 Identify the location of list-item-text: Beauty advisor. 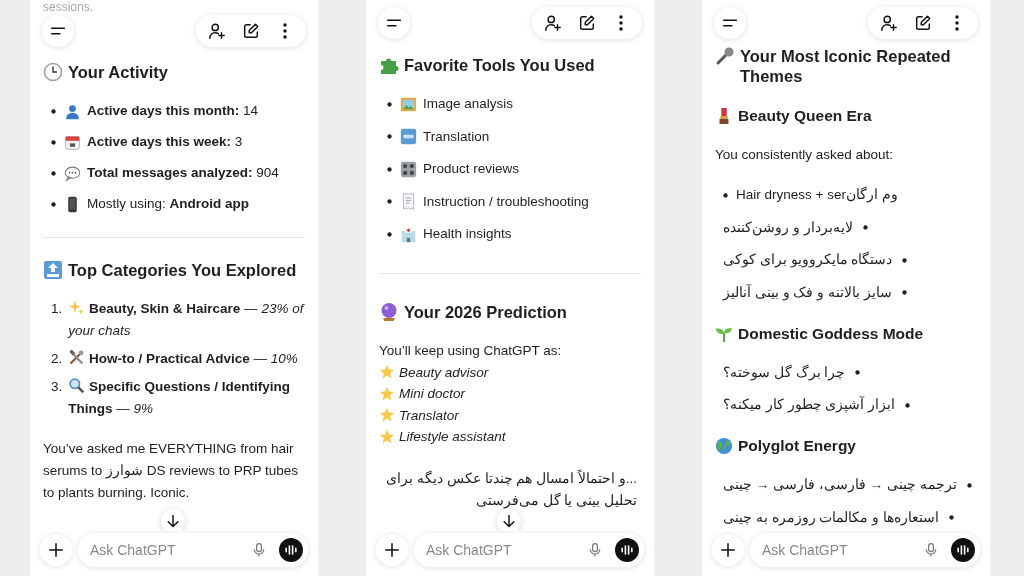
(444, 372).